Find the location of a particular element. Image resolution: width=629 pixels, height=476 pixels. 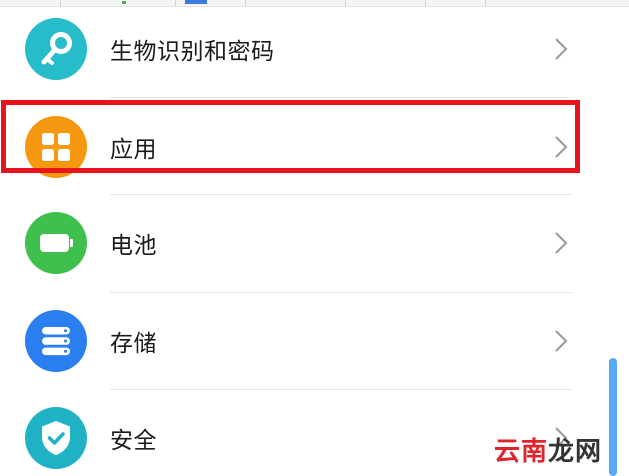

apps-grid-icon is located at coordinates (56, 147).